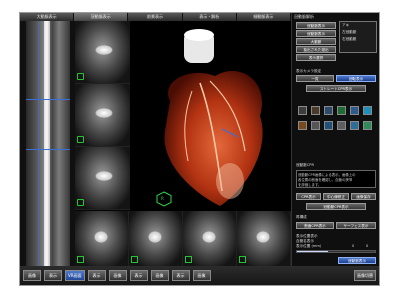 This screenshot has width=400, height=296. Describe the element at coordinates (363, 196) in the screenshot. I see `image-save-button: 画像保存` at that location.